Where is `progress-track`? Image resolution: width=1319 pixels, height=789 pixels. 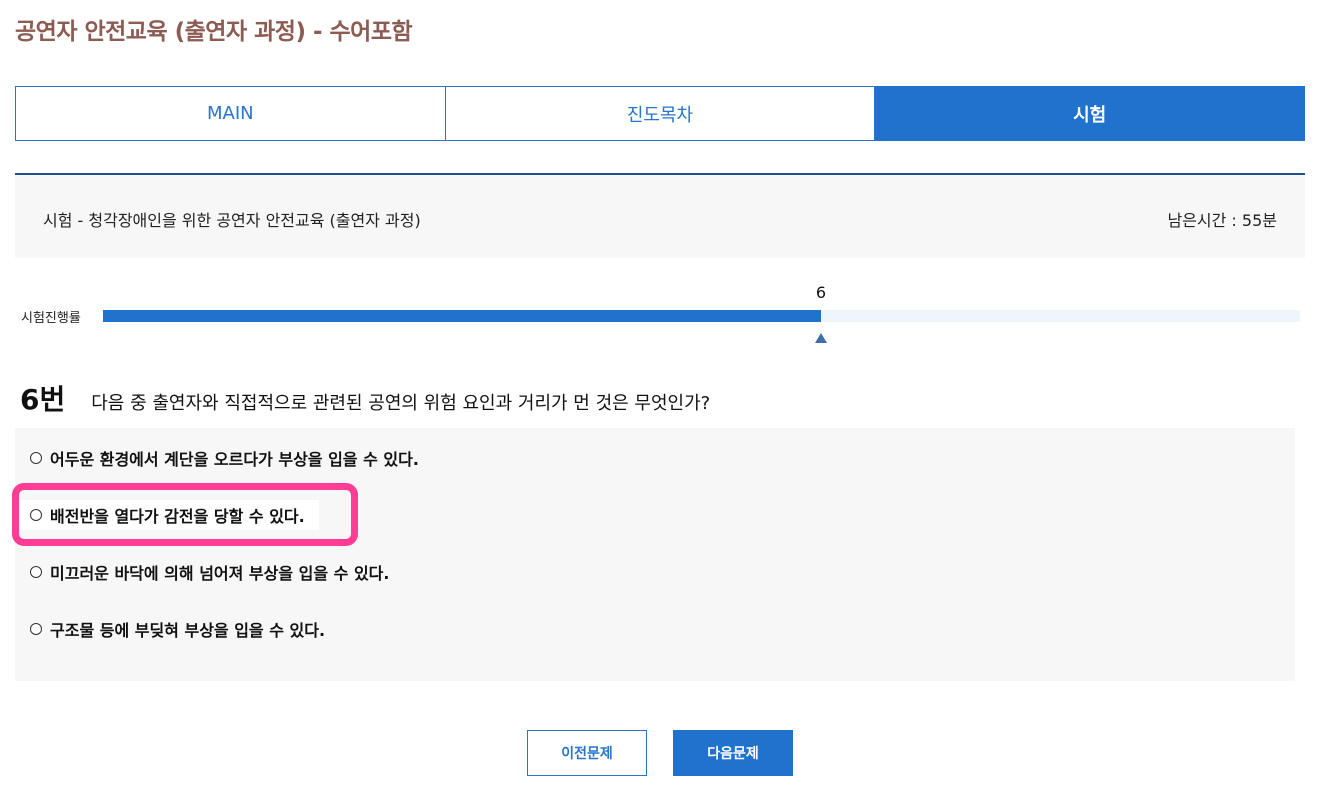
progress-track is located at coordinates (701, 316).